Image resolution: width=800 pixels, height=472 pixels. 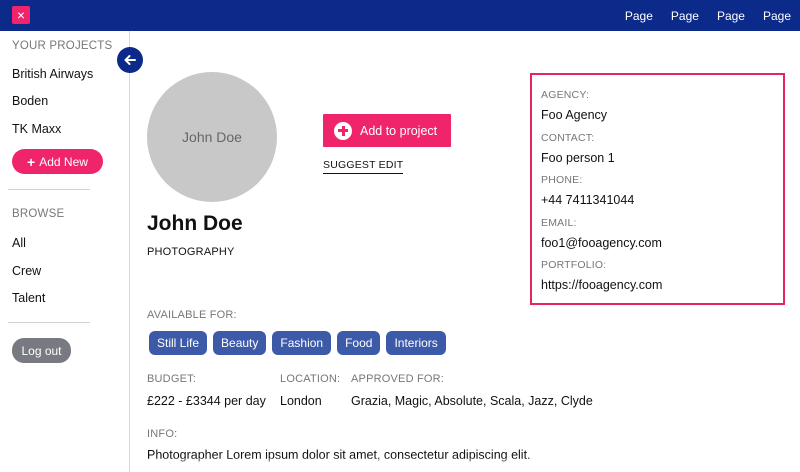 What do you see at coordinates (162, 434) in the screenshot?
I see `info-label: INFO:` at bounding box center [162, 434].